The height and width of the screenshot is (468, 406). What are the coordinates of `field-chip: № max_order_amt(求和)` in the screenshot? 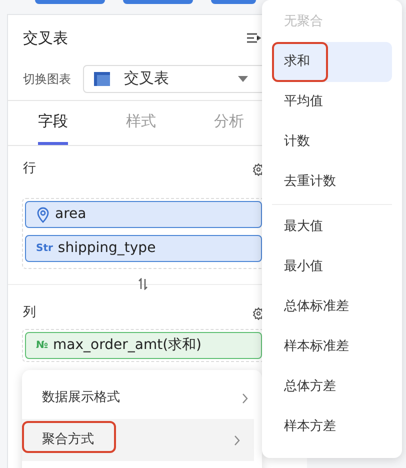 It's located at (143, 345).